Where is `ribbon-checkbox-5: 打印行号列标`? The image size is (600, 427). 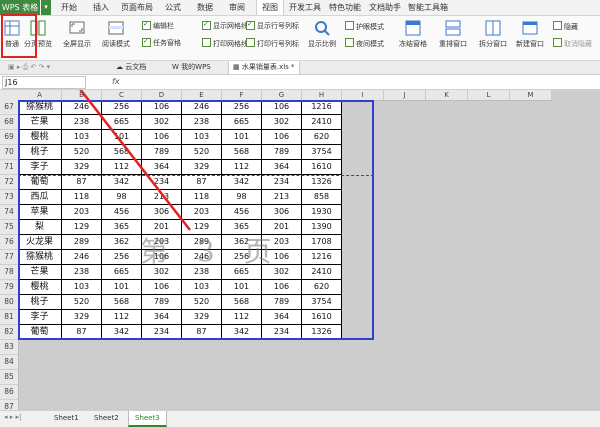
ribbon-checkbox-5: 打印行号列标 is located at coordinates (272, 43).